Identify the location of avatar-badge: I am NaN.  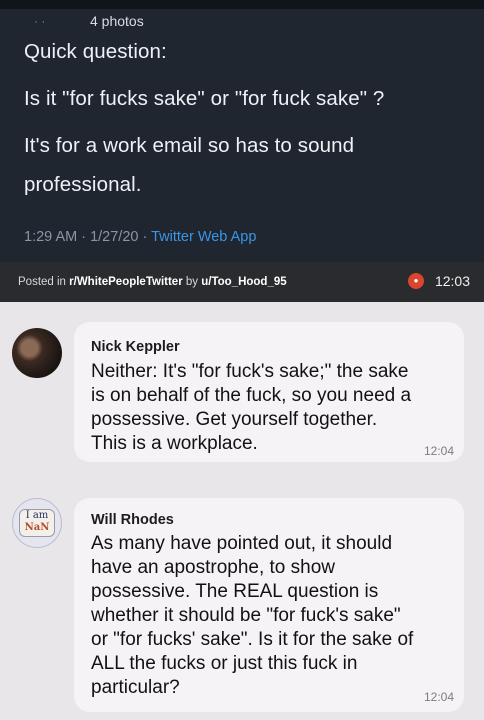
(37, 523).